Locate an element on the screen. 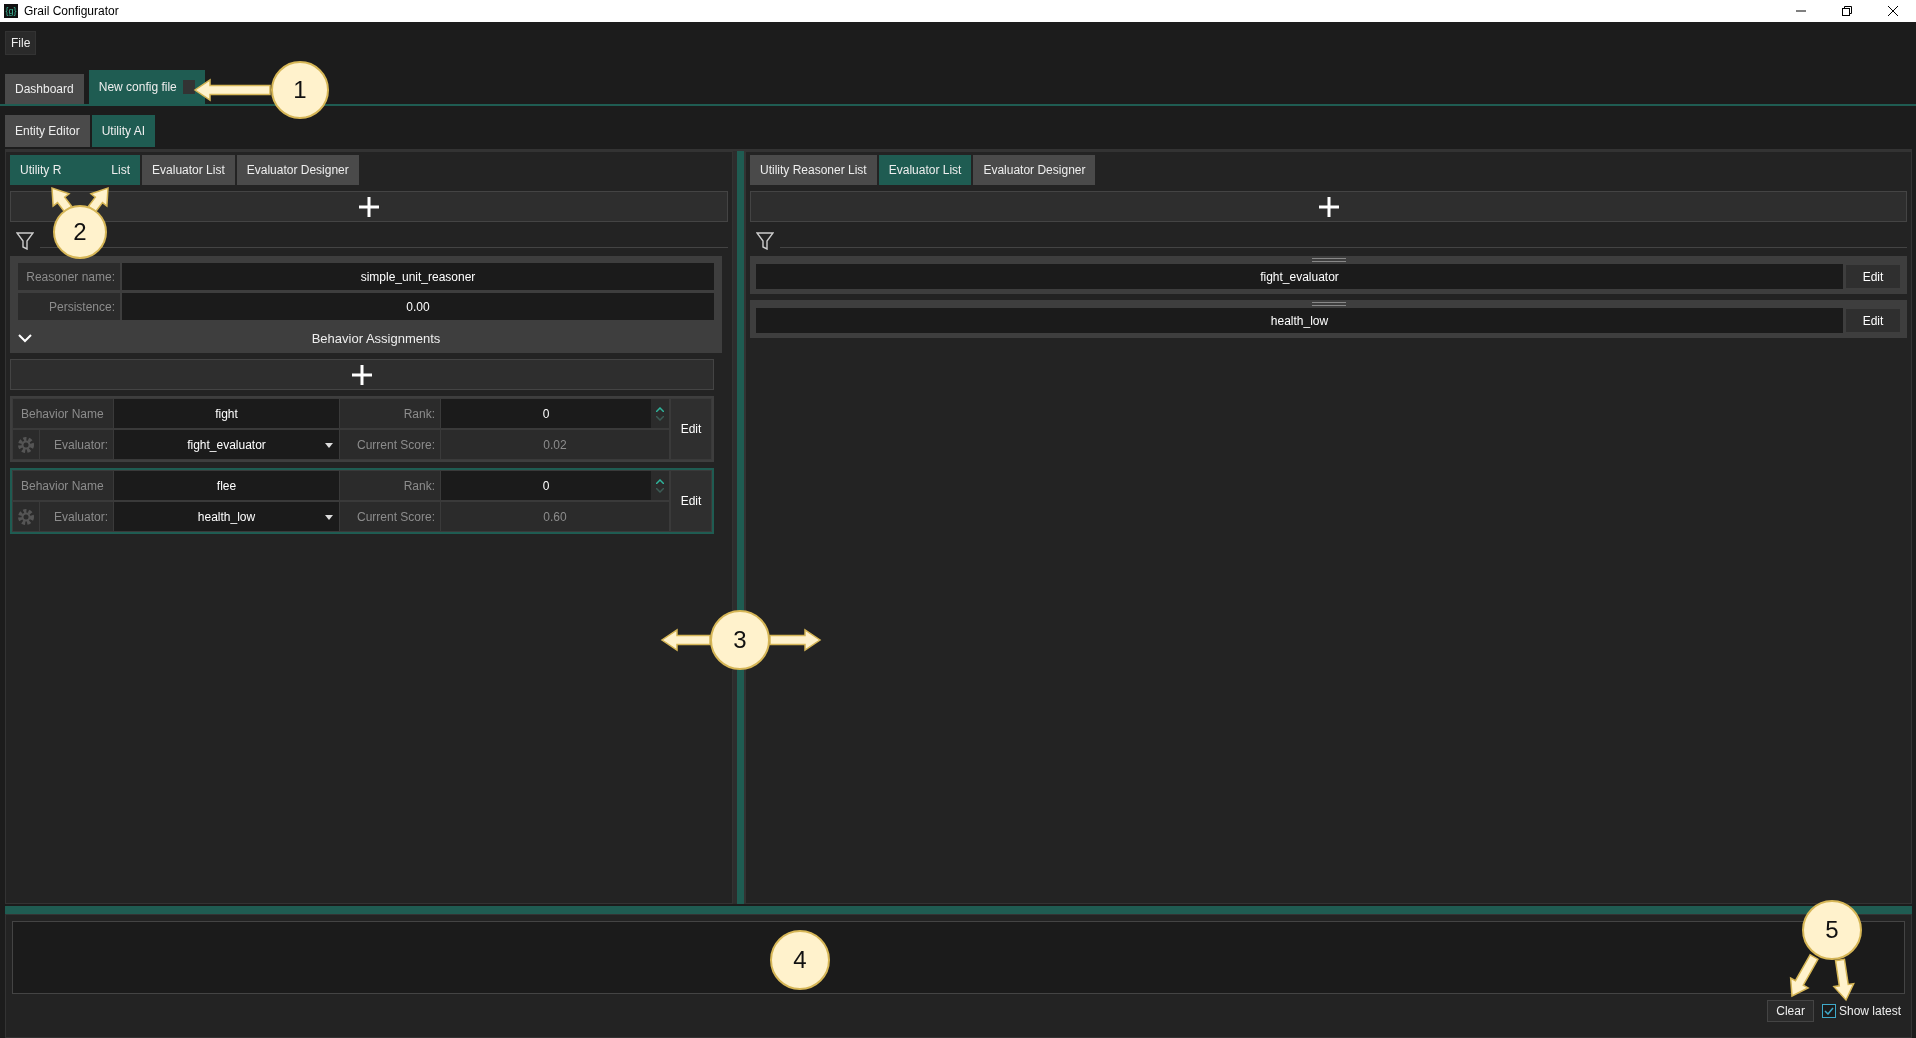 This screenshot has width=1916, height=1038. callout-marker: 1 is located at coordinates (300, 90).